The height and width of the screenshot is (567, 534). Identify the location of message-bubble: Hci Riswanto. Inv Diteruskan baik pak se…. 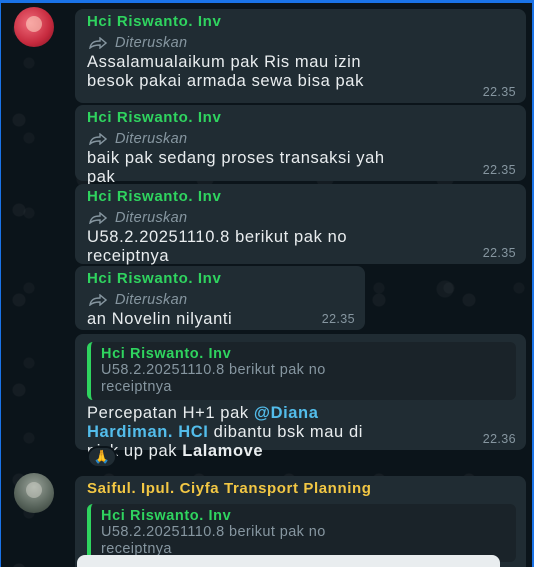
(300, 145).